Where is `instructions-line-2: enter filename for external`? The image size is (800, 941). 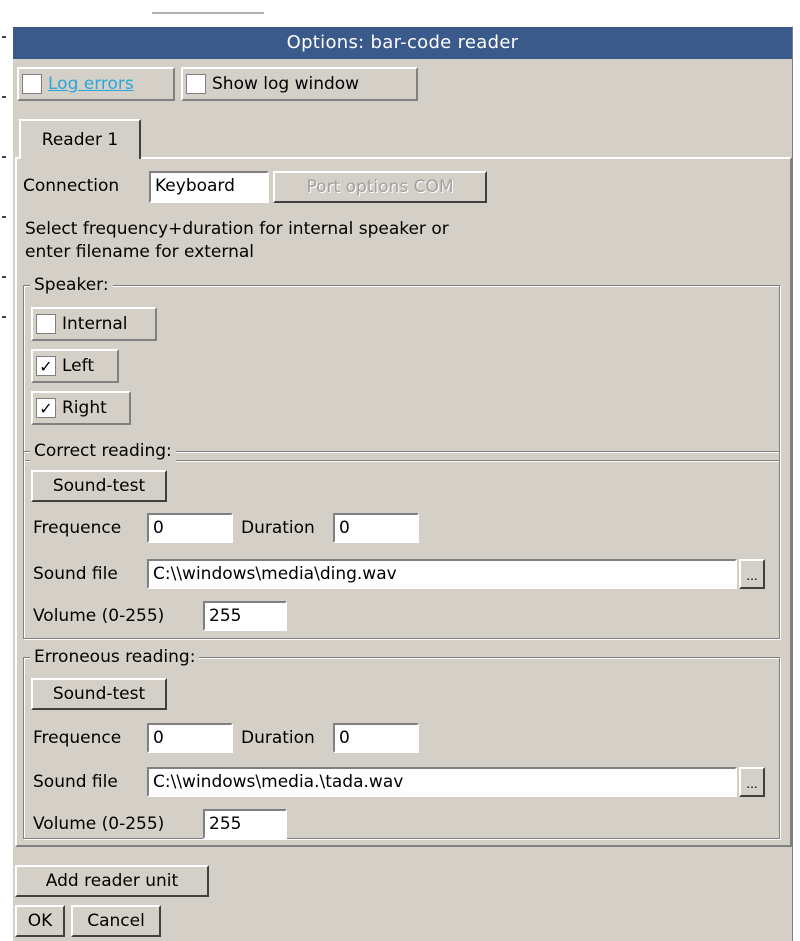
instructions-line-2: enter filename for external is located at coordinates (139, 252).